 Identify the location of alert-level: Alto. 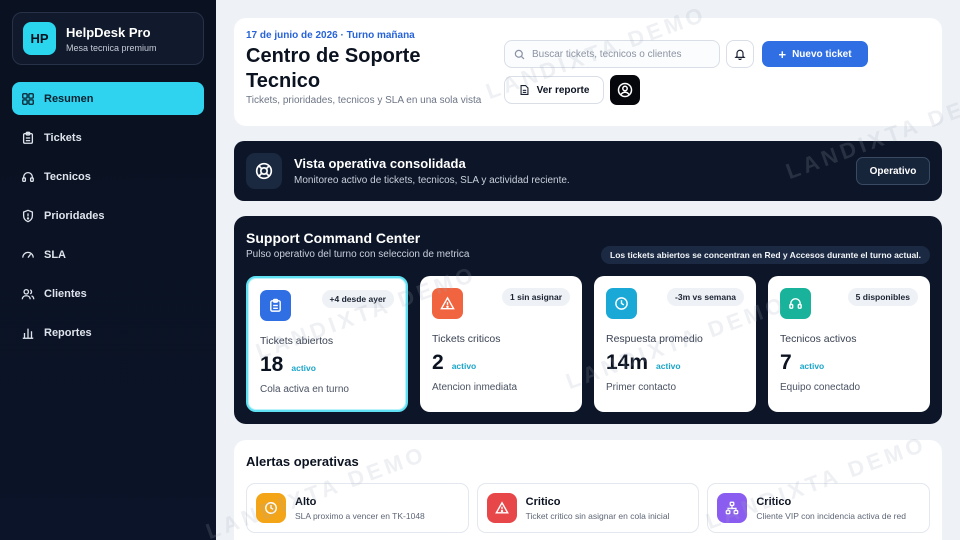
(306, 501).